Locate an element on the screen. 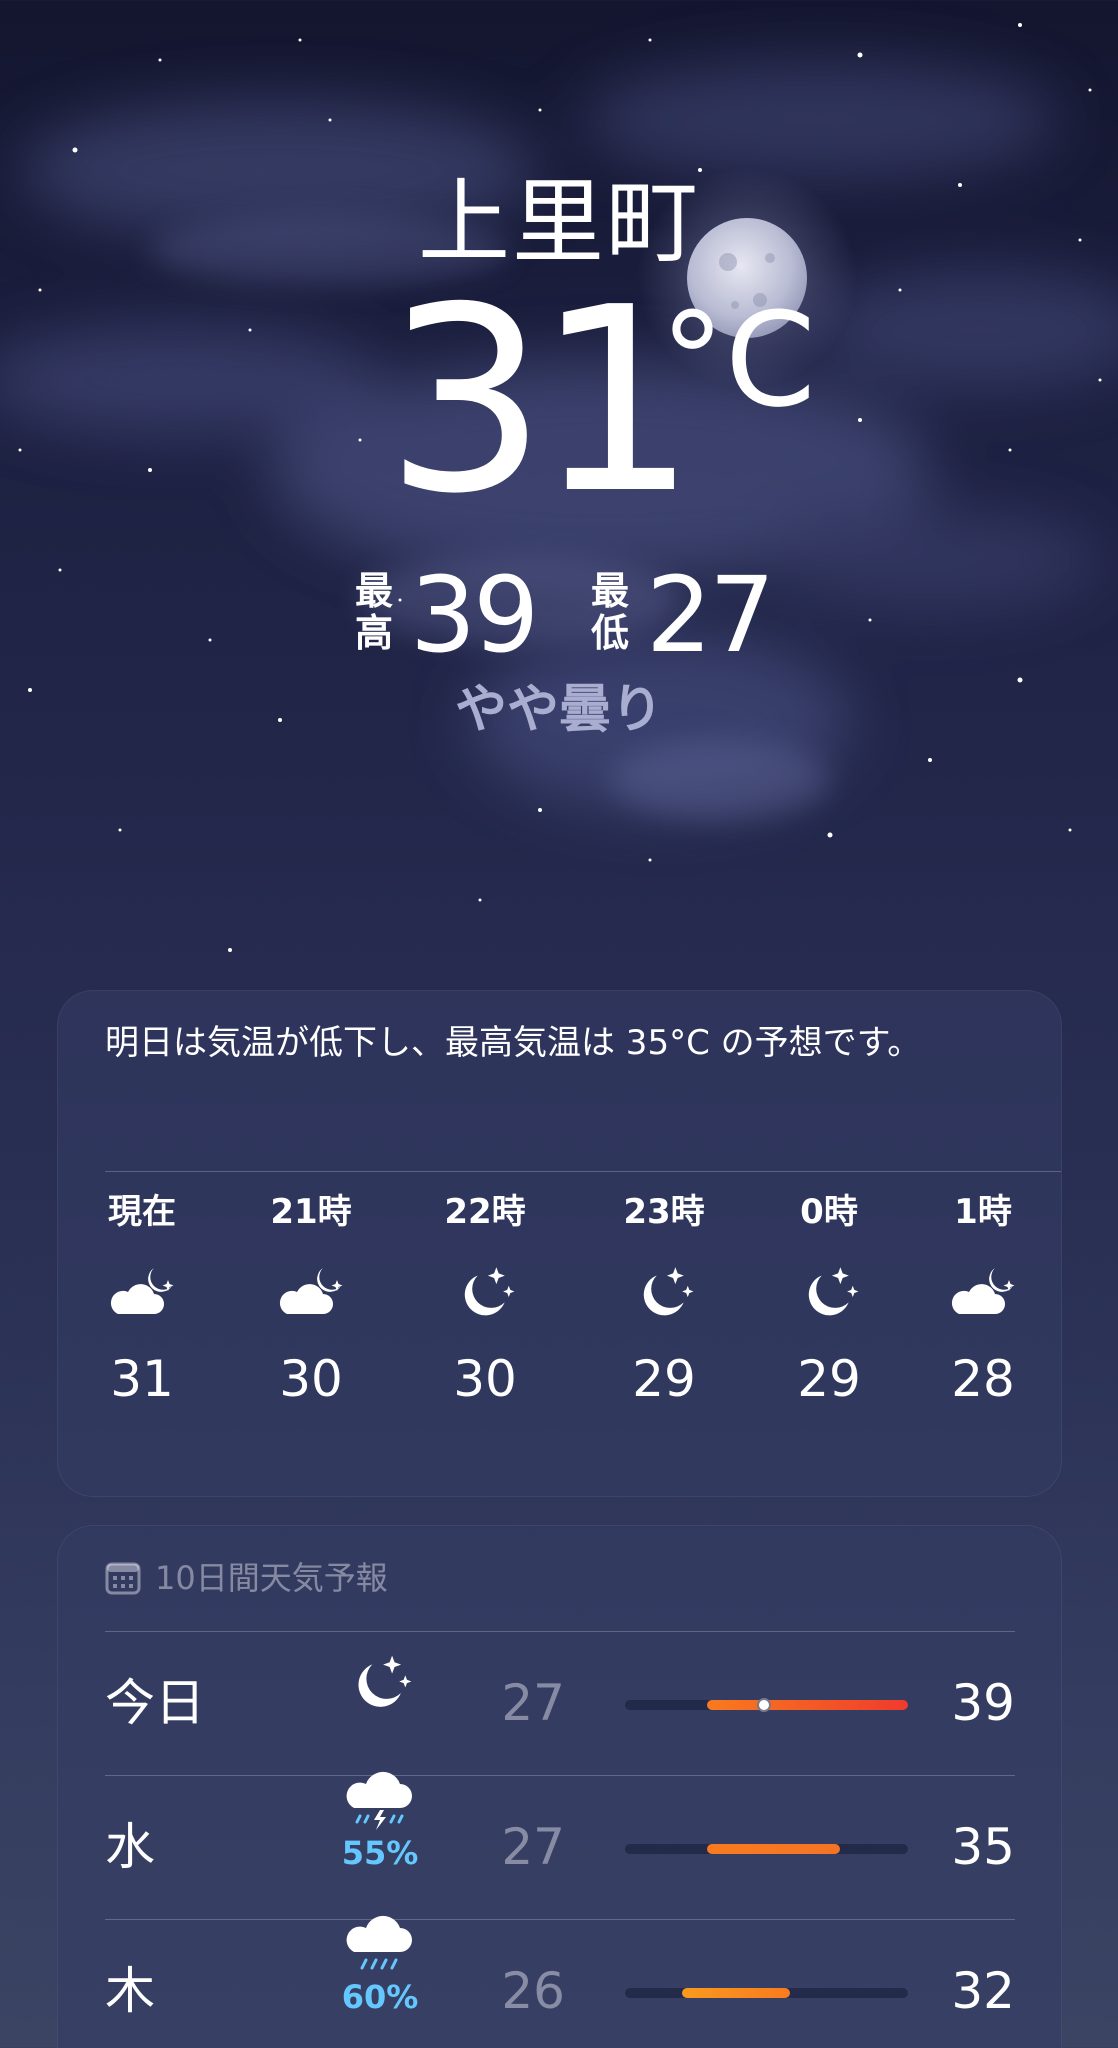  day-label: 今日 is located at coordinates (155, 1703).